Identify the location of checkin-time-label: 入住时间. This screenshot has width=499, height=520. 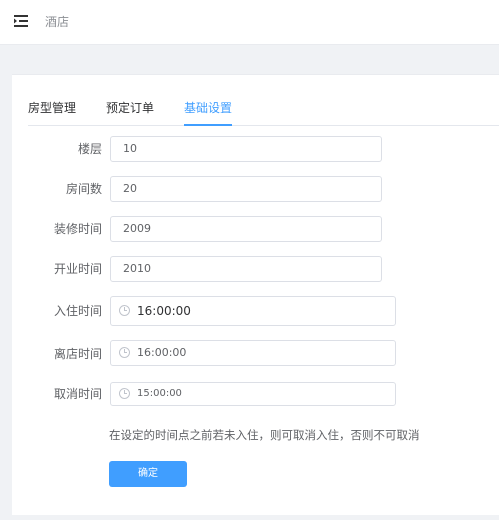
(77, 311).